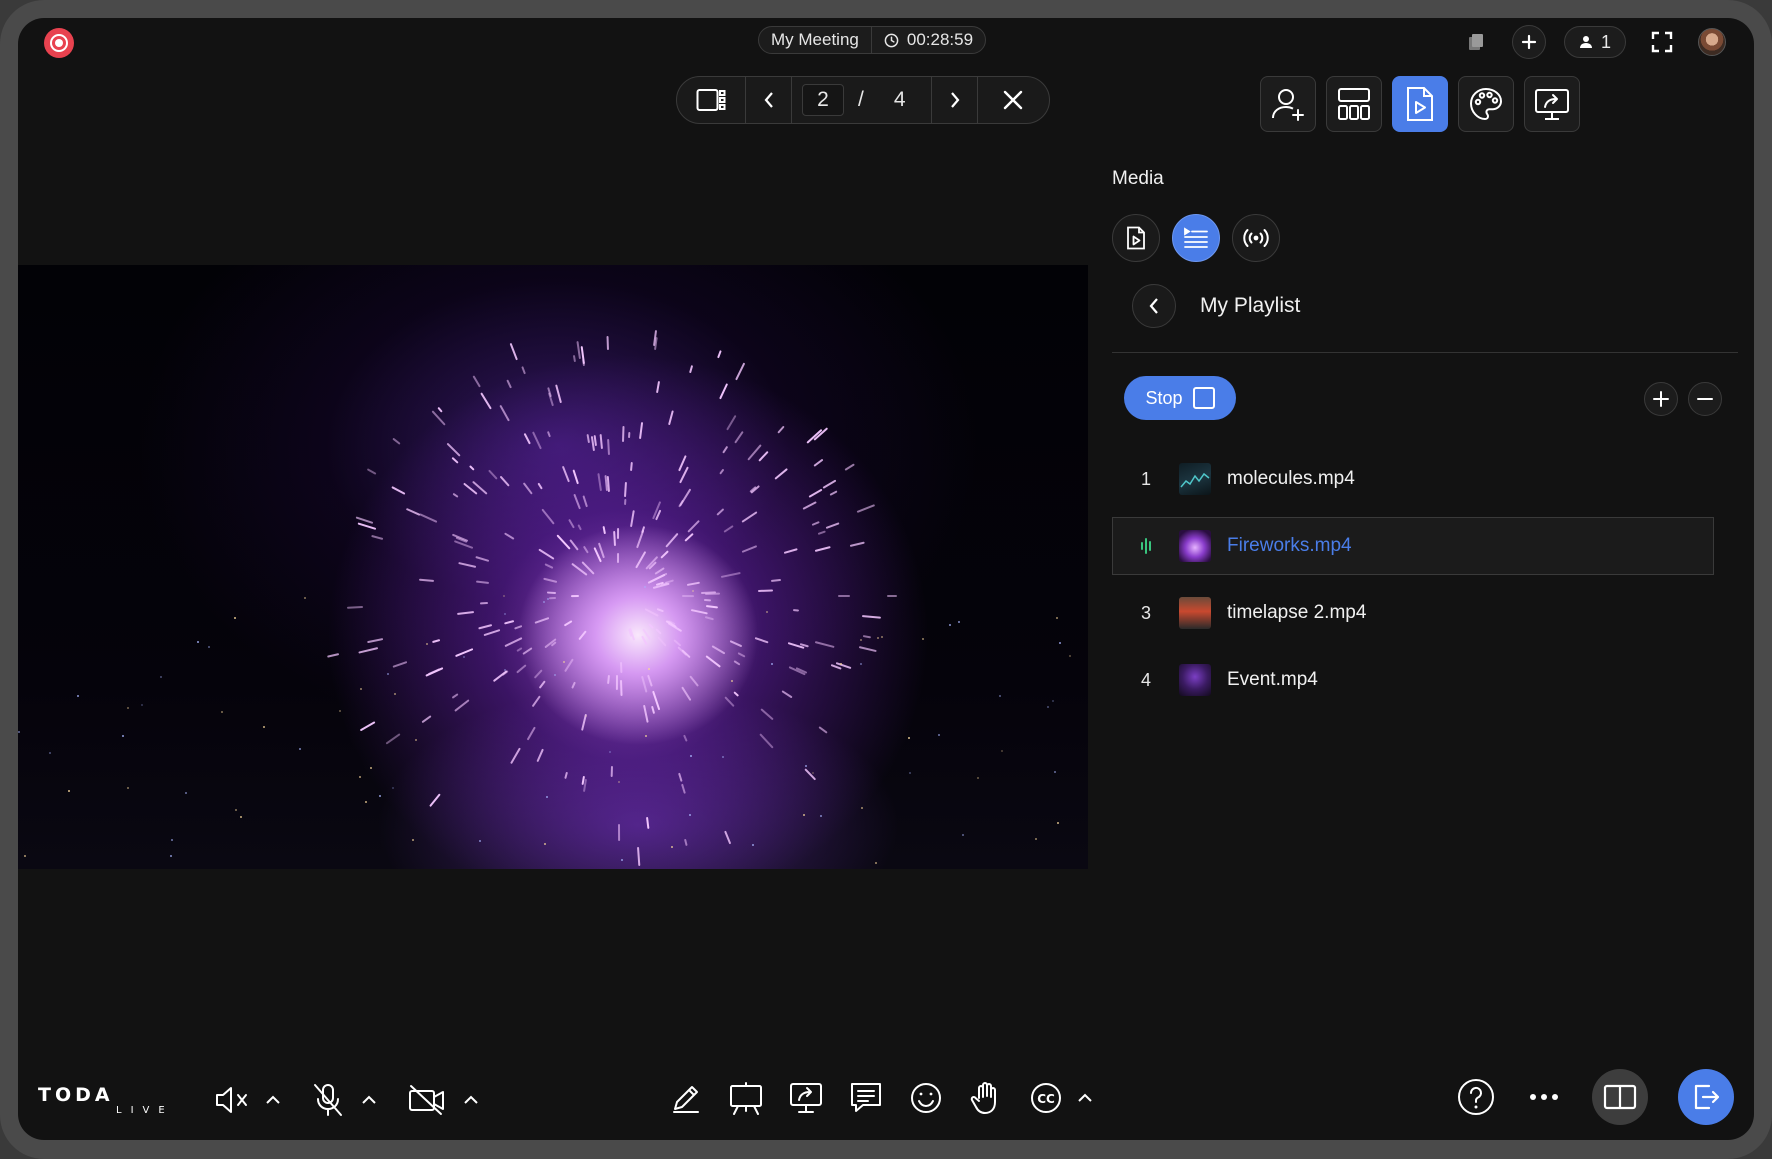 The width and height of the screenshot is (1772, 1159). What do you see at coordinates (1256, 238) in the screenshot?
I see `broadcast-icon` at bounding box center [1256, 238].